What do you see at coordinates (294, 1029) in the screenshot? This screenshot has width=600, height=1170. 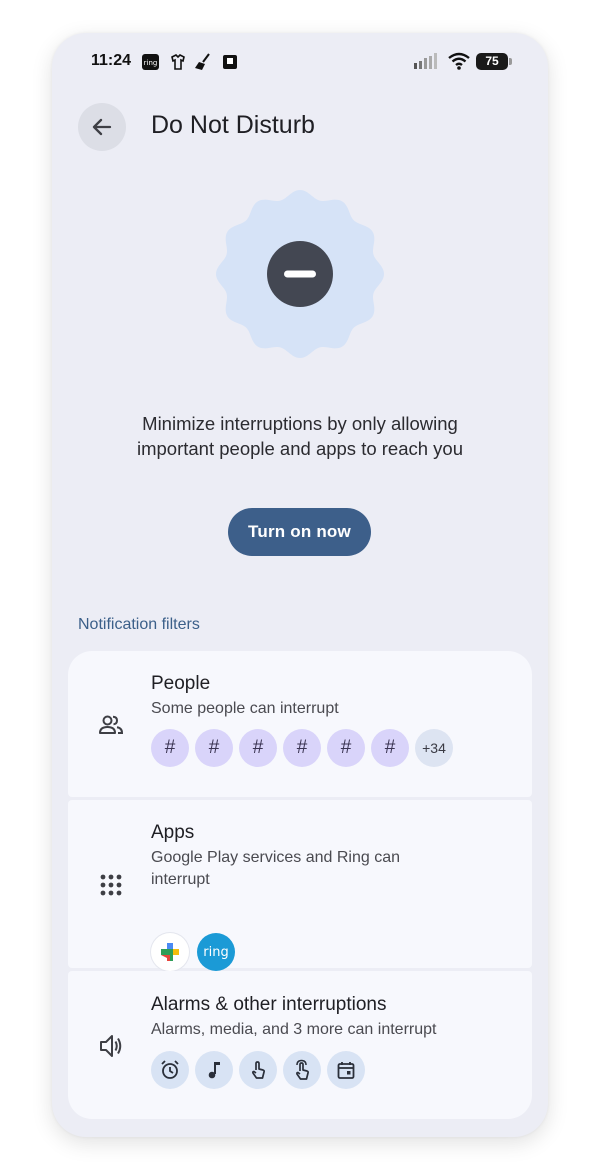 I see `alarms-subtitle: Alarms, media, and 3 more can interrupt` at bounding box center [294, 1029].